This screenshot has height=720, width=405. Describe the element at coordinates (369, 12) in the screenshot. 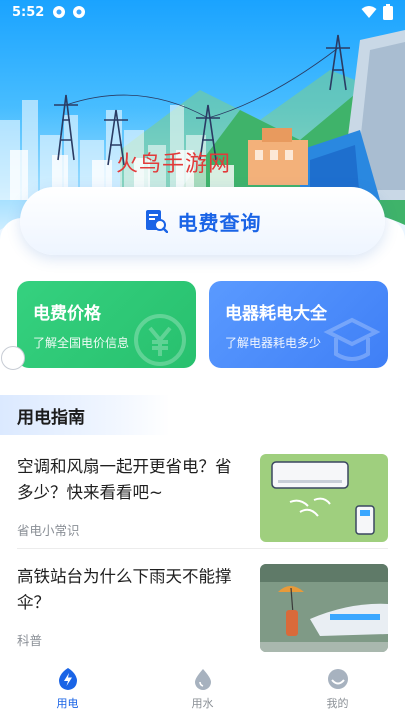

I see `wifi-icon` at that location.